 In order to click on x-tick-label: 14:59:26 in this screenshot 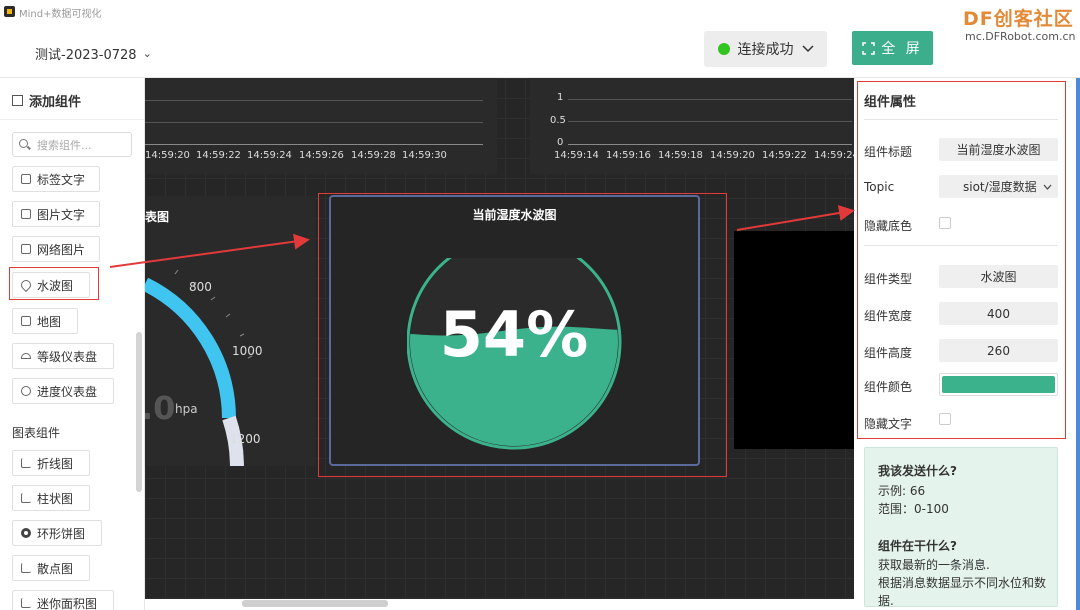, I will do `click(321, 155)`.